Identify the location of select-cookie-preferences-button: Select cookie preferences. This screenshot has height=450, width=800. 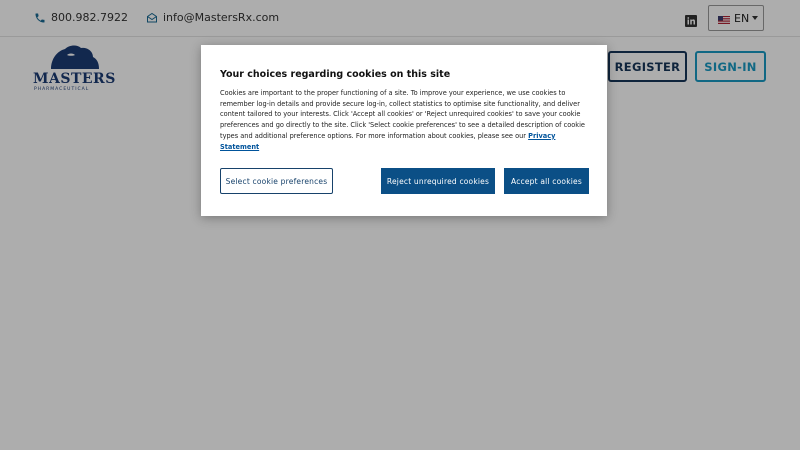
(276, 181).